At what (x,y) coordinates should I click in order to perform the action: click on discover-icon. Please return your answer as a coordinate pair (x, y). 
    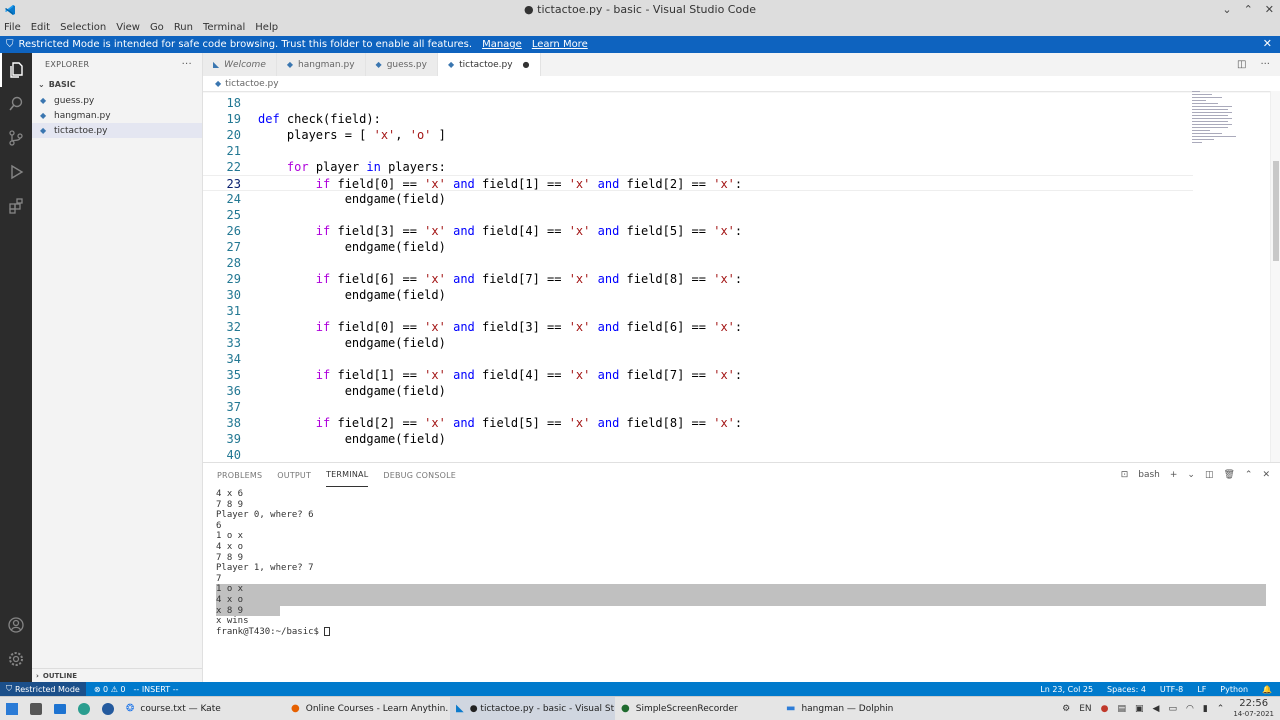
    Looking at the image, I should click on (60, 708).